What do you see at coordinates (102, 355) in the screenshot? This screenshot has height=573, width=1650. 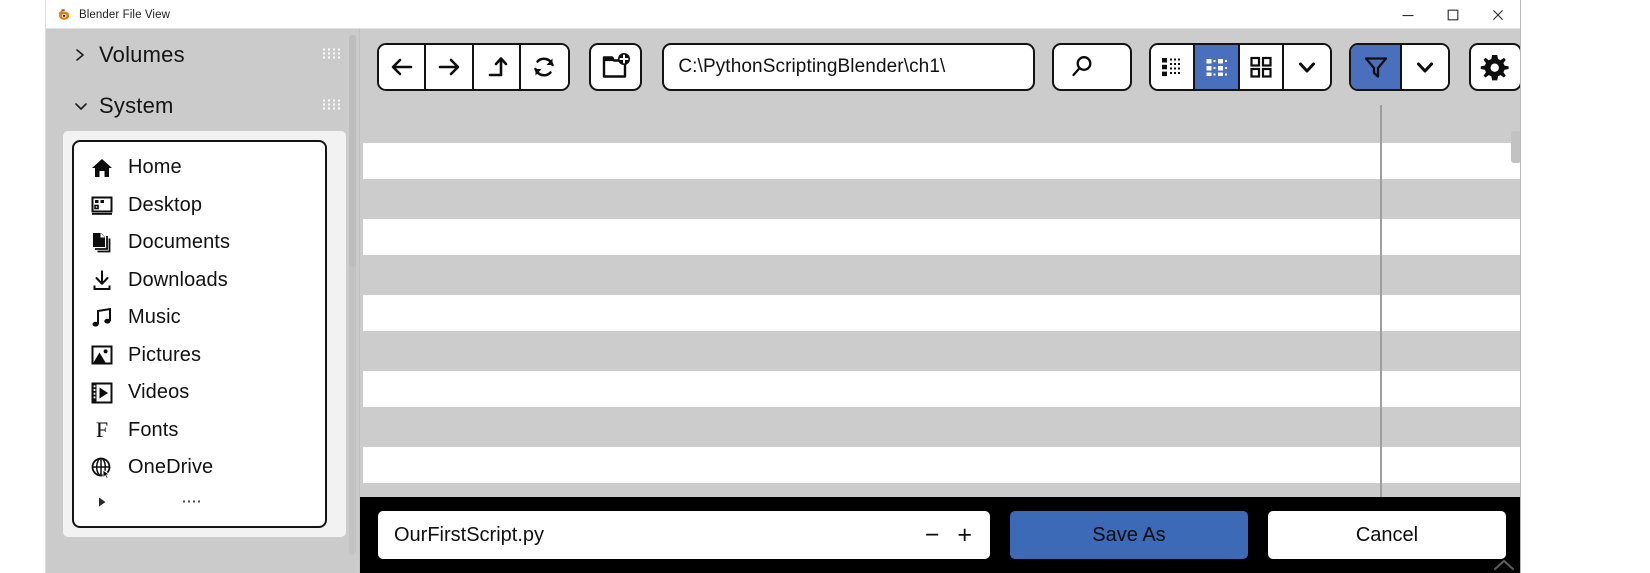 I see `picture-icon` at bounding box center [102, 355].